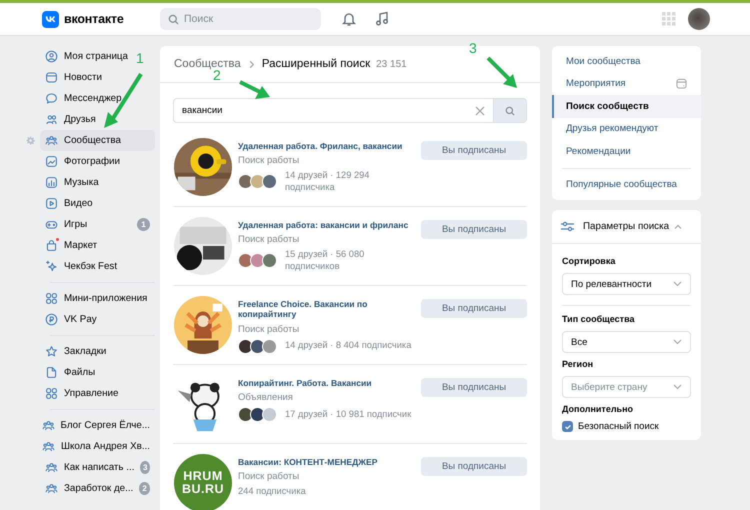  What do you see at coordinates (349, 19) in the screenshot?
I see `bell-icon` at bounding box center [349, 19].